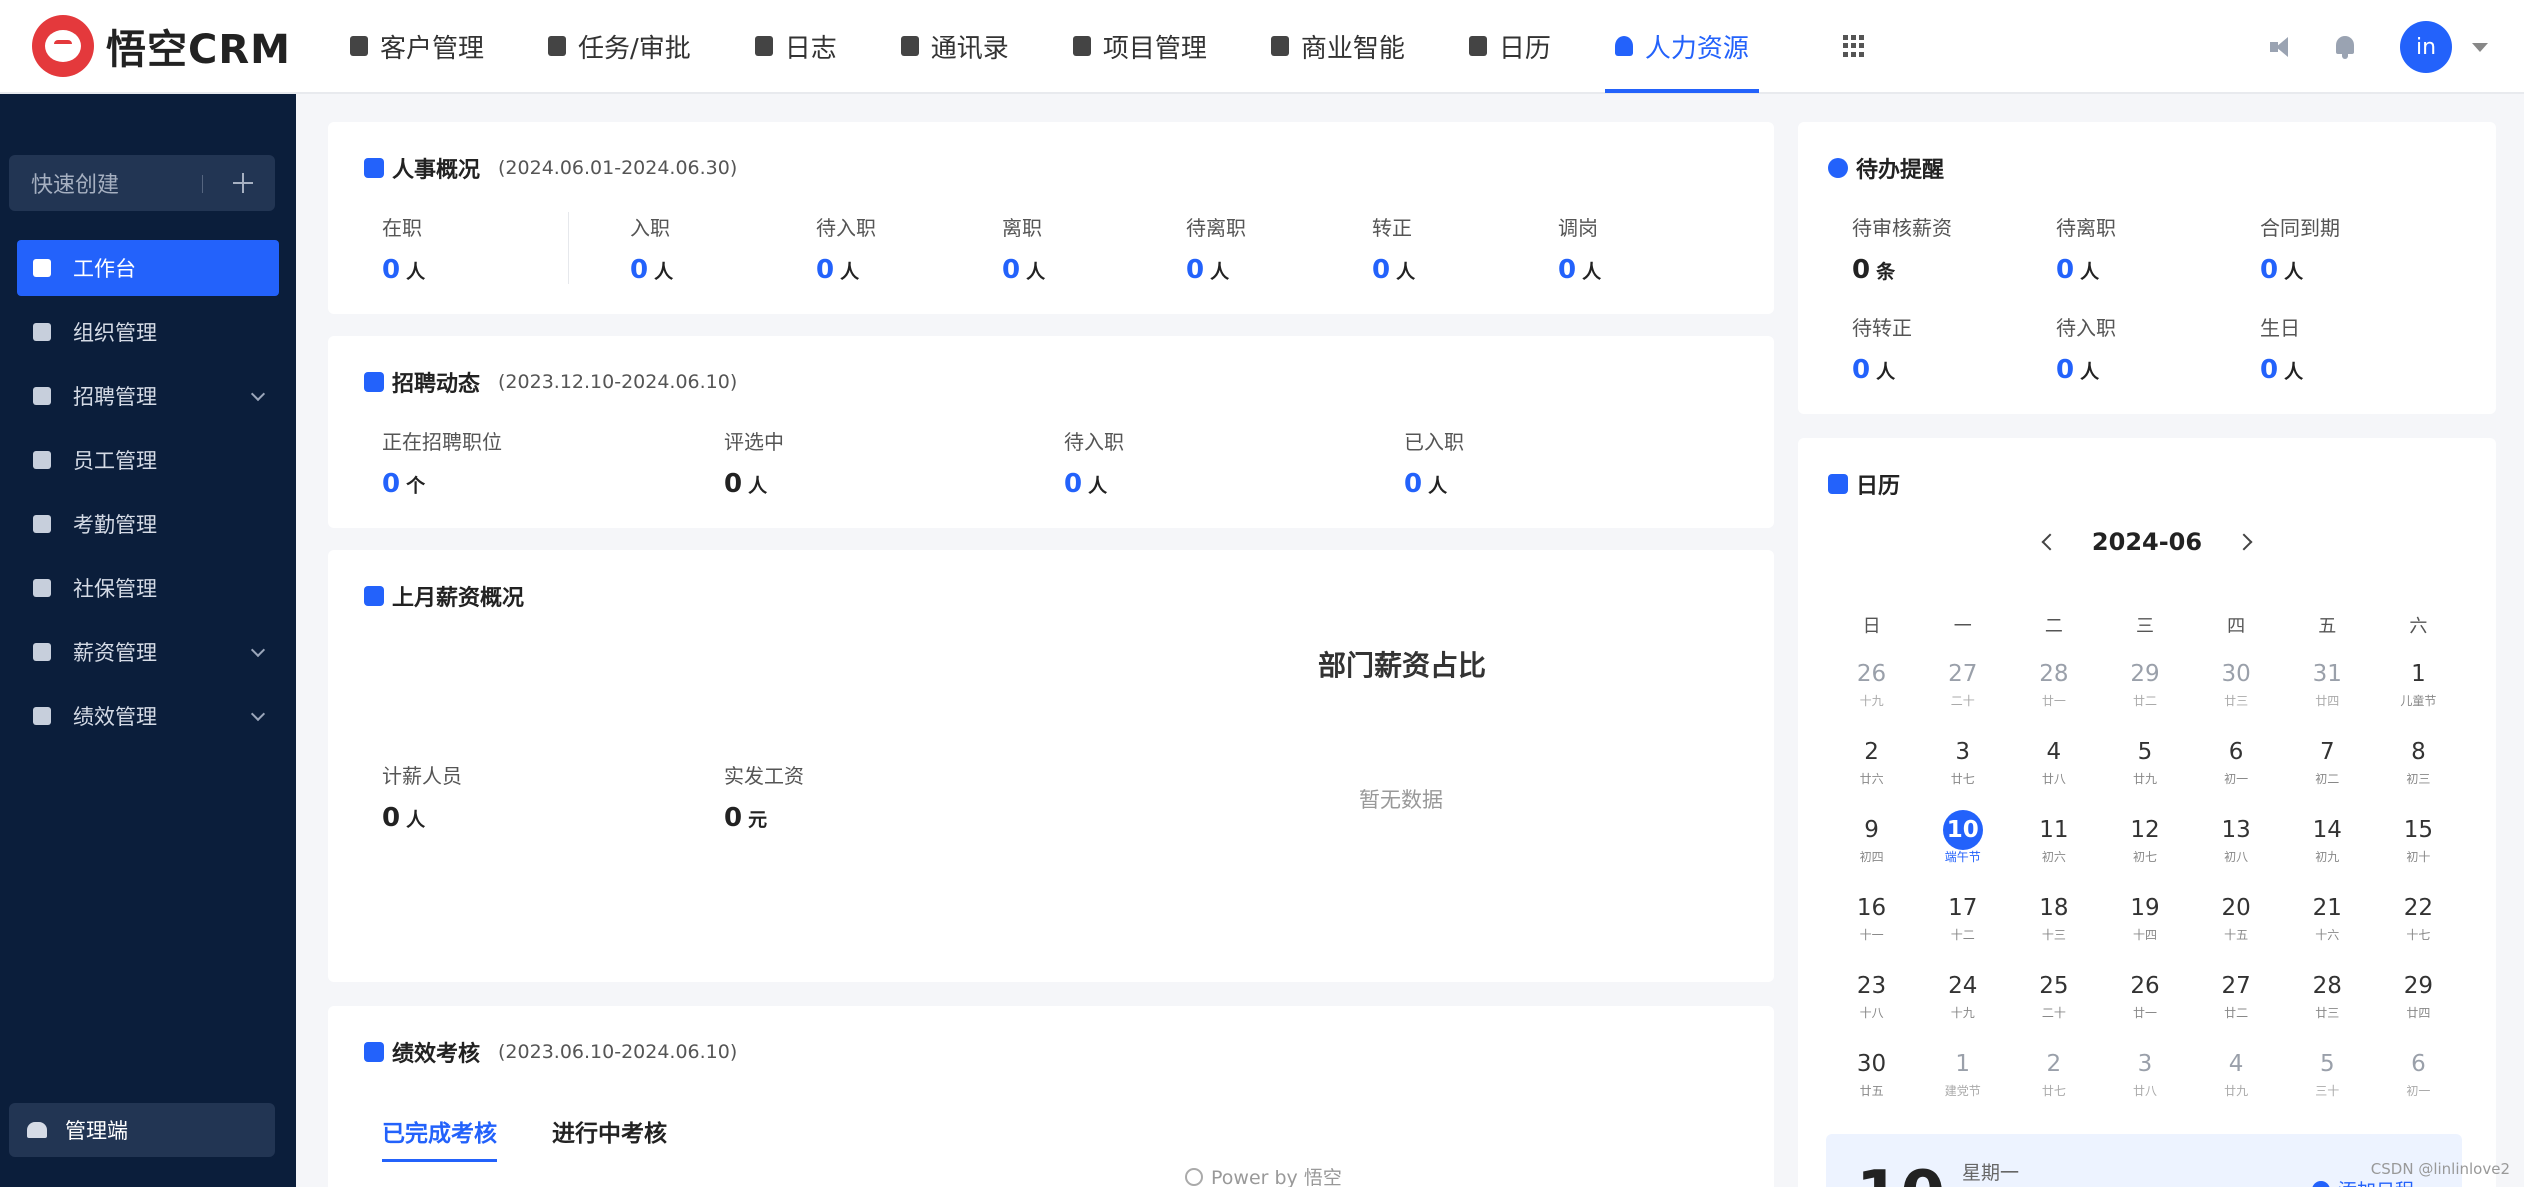 The width and height of the screenshot is (2524, 1187). Describe the element at coordinates (2053, 843) in the screenshot. I see `calendar-day: 11 初六` at that location.